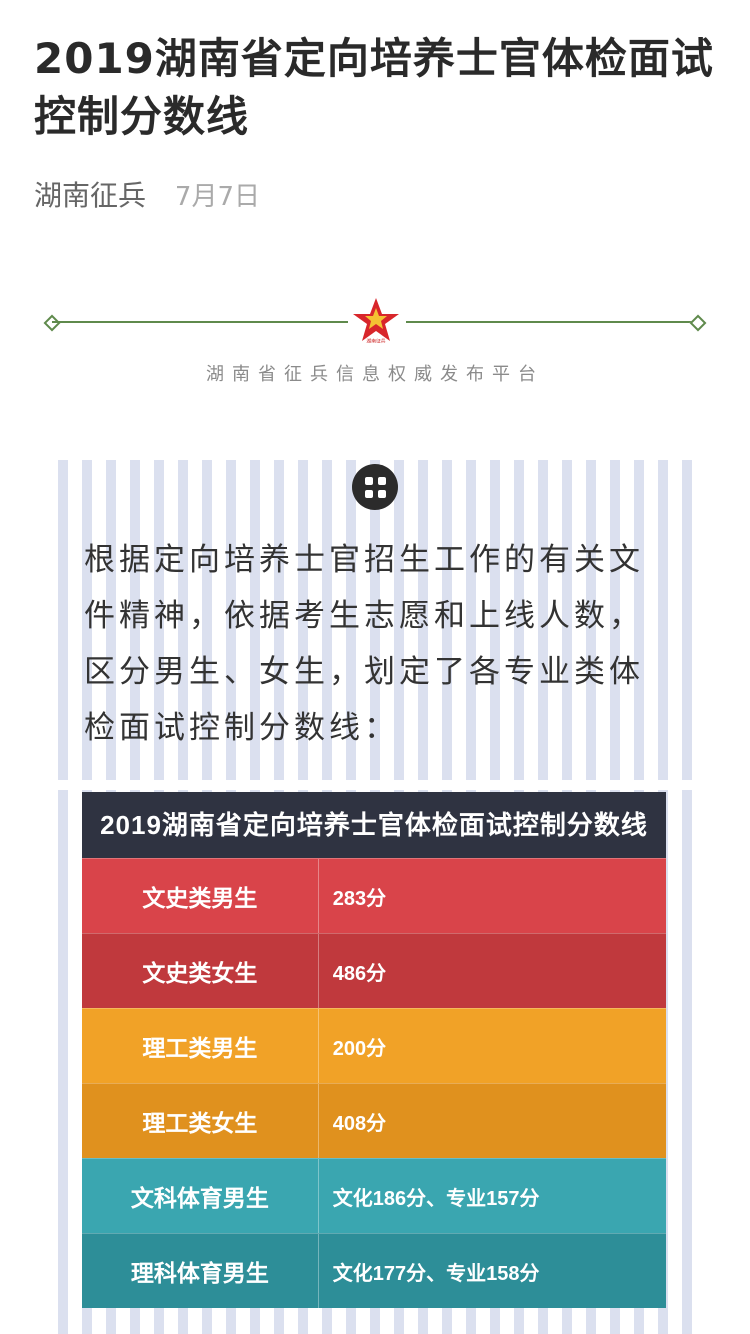 Image resolution: width=750 pixels, height=1334 pixels. What do you see at coordinates (147, 196) in the screenshot?
I see `article-meta: 湖南征兵 7月7日` at bounding box center [147, 196].